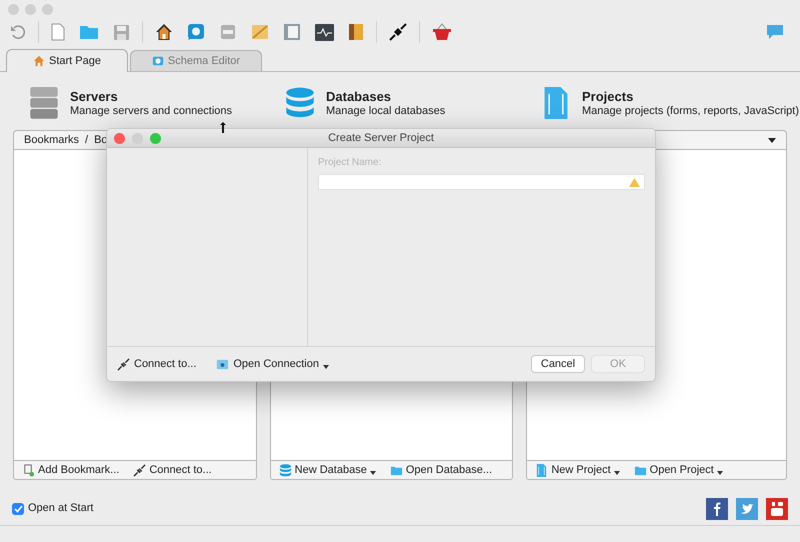  I want to click on server-icon, so click(44, 103).